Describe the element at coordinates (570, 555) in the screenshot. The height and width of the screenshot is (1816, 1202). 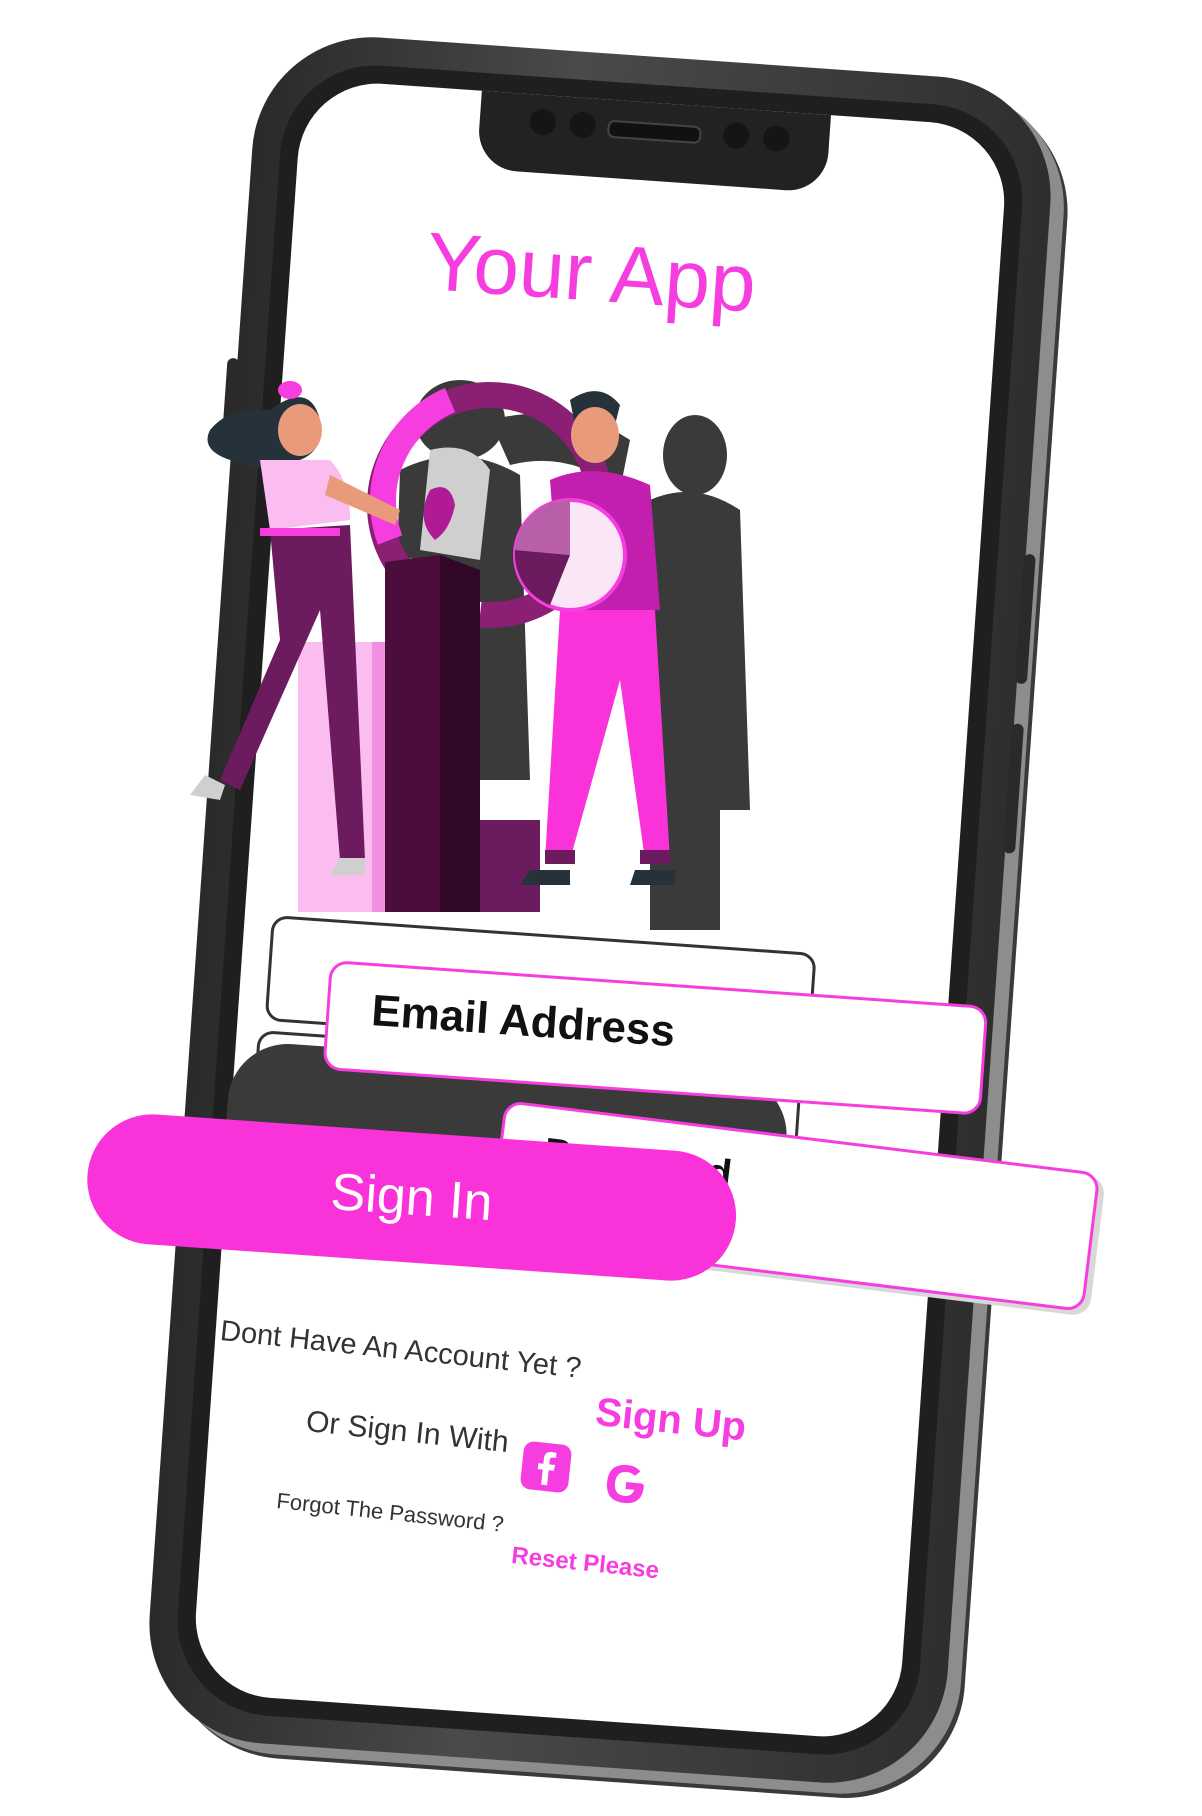
I see `pie-chart-icon` at that location.